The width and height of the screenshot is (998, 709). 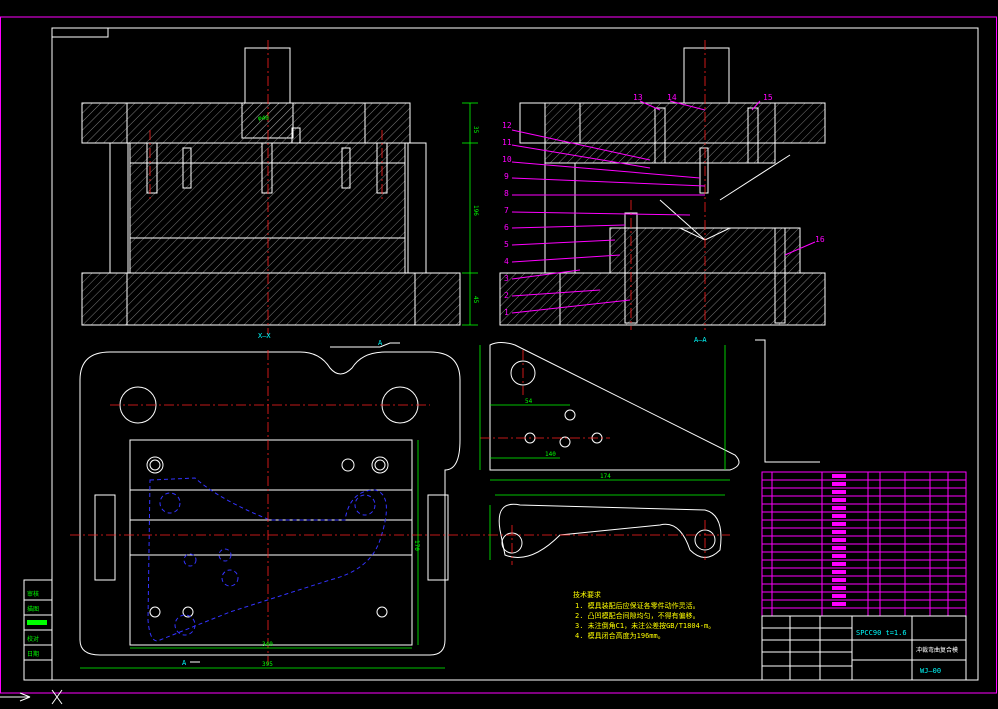 I want to click on notes-line-0: 1. 模具装配后应保证各零件动作灵活。, so click(x=637, y=605).